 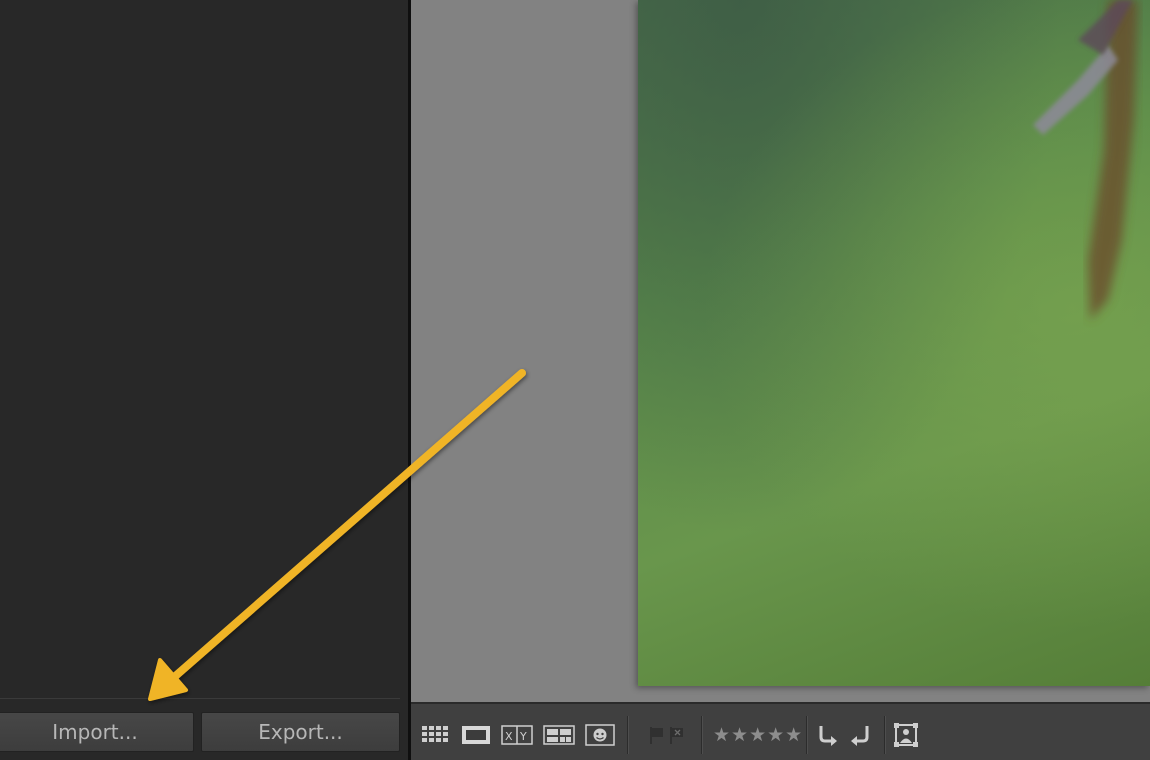 What do you see at coordinates (860, 735) in the screenshot?
I see `rotate-right-icon` at bounding box center [860, 735].